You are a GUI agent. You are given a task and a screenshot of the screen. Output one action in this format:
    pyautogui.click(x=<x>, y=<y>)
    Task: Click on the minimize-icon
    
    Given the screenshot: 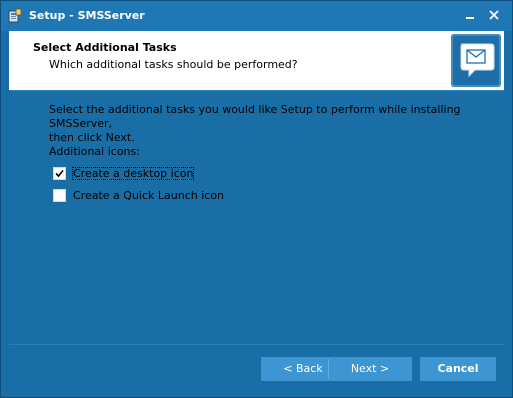 What is the action you would take?
    pyautogui.click(x=470, y=15)
    